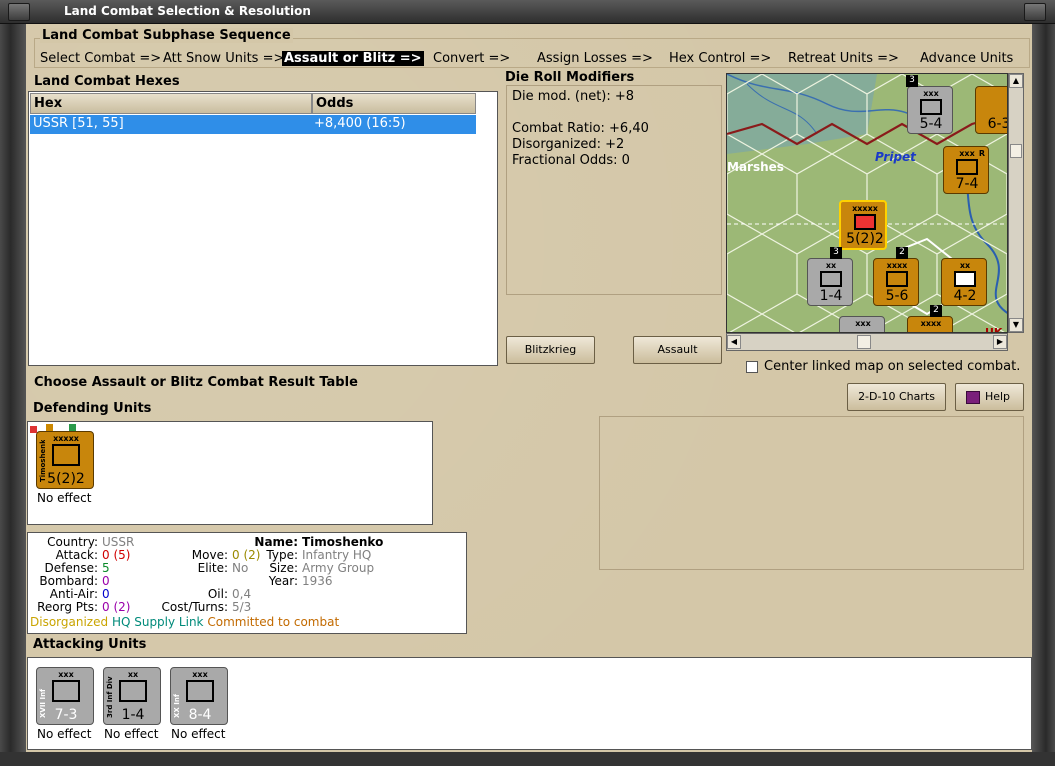 The image size is (1055, 766). I want to click on map-unit: 6-3, so click(991, 110).